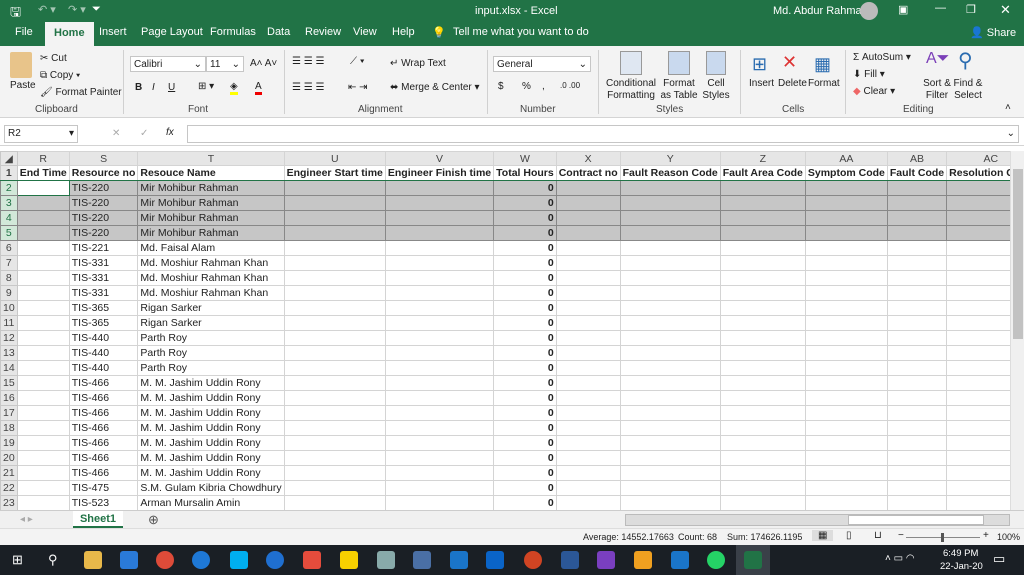 This screenshot has width=1024, height=575. I want to click on zoom-slider-thumb, so click(942, 537).